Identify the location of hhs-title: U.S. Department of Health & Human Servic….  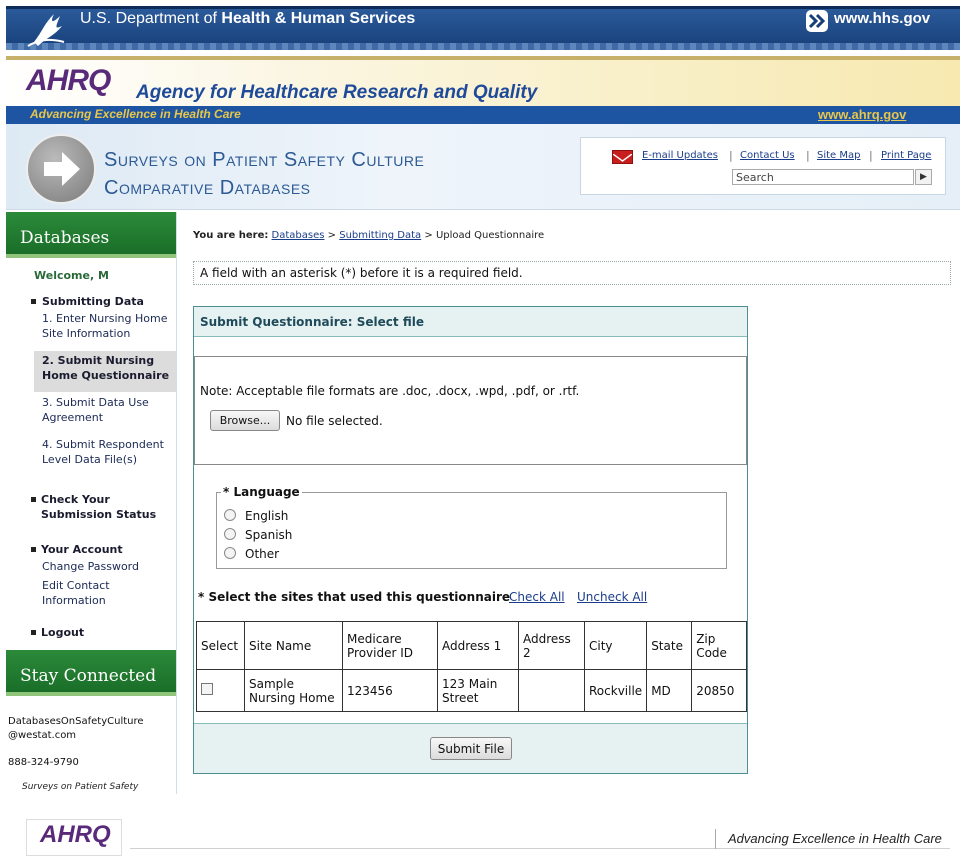
(247, 19).